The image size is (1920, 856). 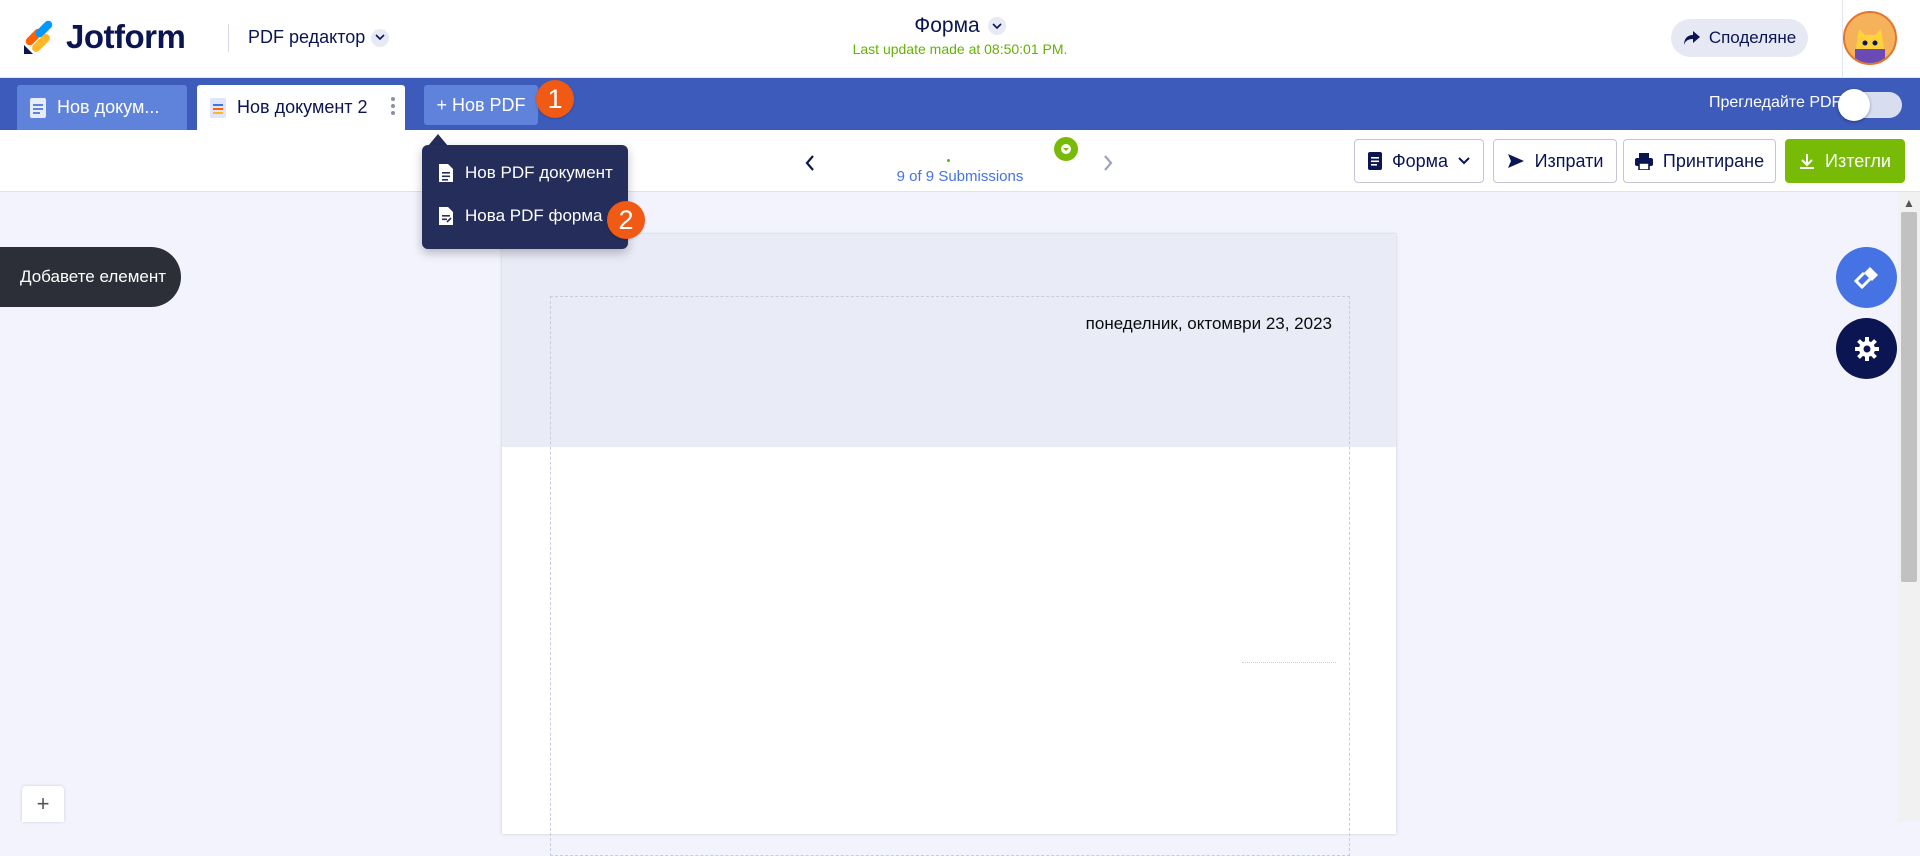 I want to click on step-badge-2: 2, so click(x=626, y=220).